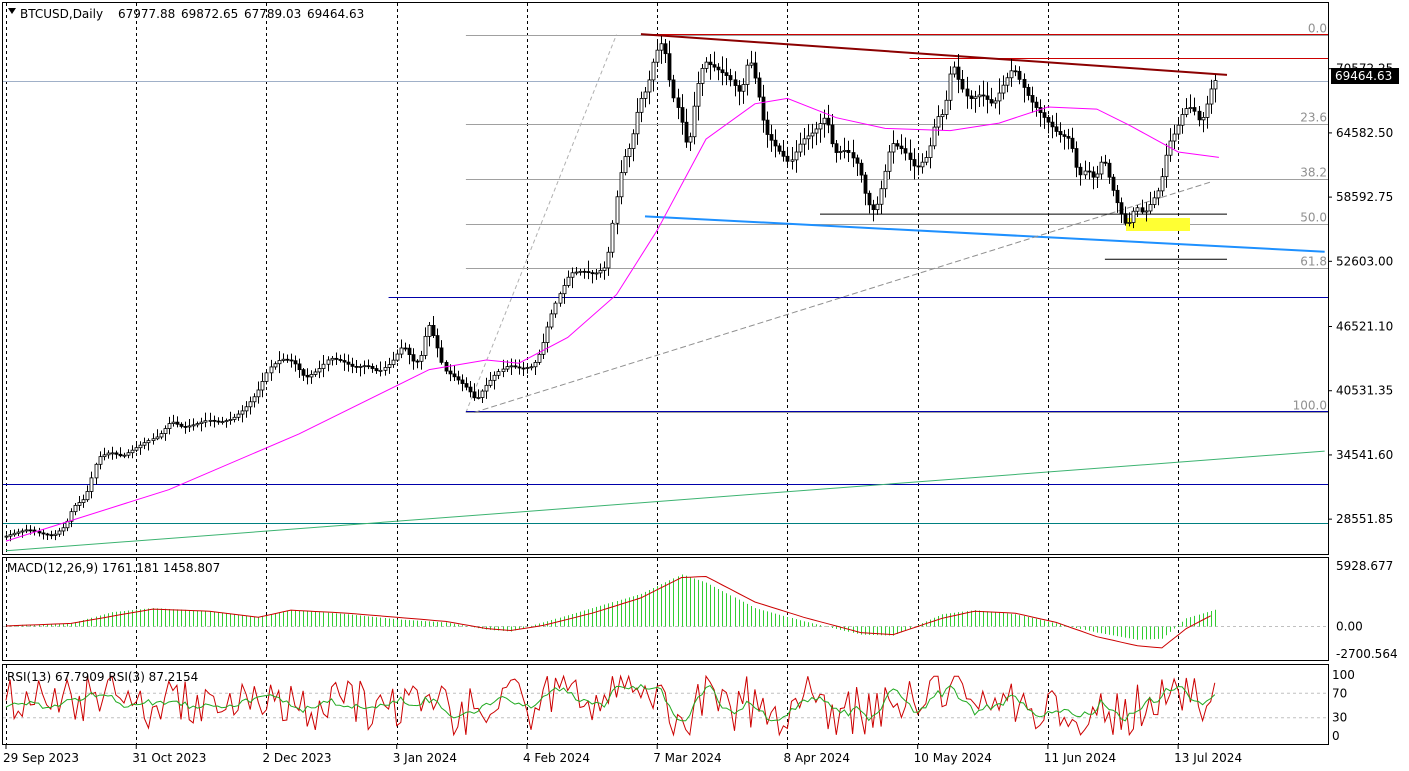 The width and height of the screenshot is (1409, 771). What do you see at coordinates (1158, 224) in the screenshot?
I see `highlight-zone` at bounding box center [1158, 224].